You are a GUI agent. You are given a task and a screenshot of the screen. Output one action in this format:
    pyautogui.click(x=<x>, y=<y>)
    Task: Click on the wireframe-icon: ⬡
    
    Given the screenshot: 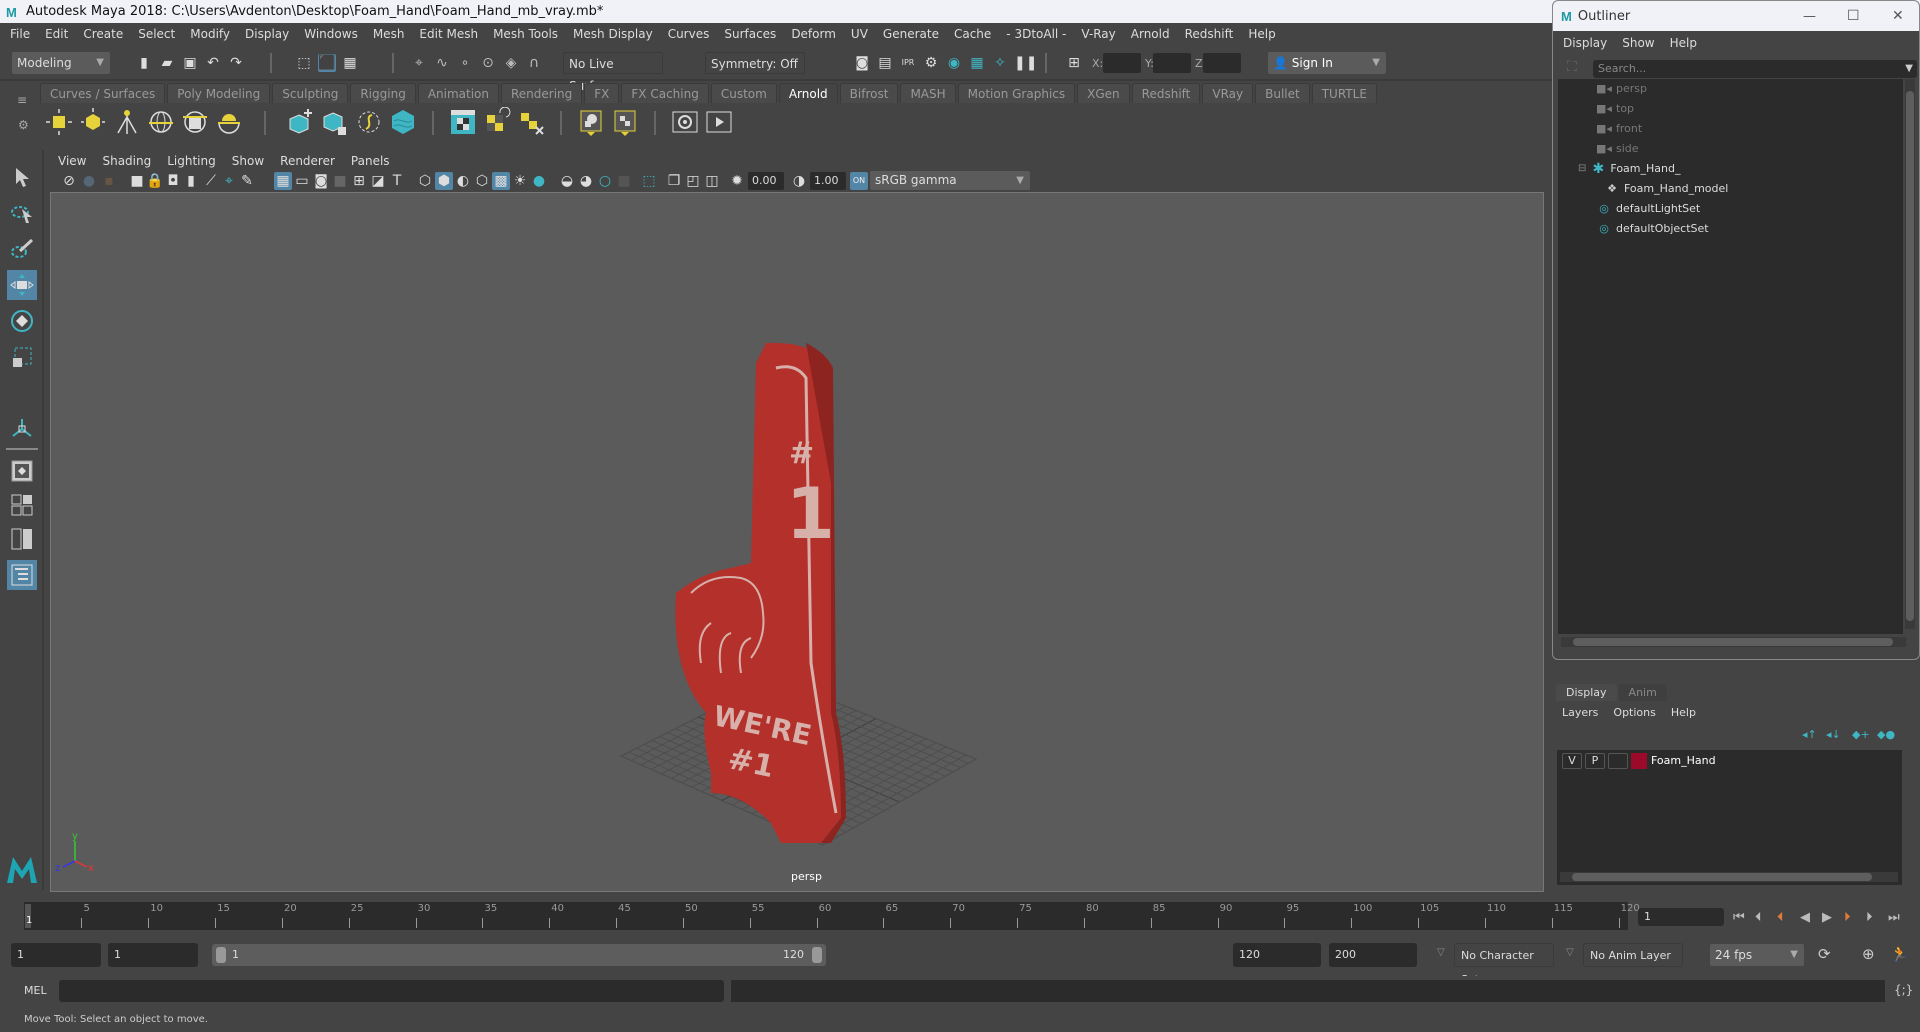 What is the action you would take?
    pyautogui.click(x=425, y=181)
    